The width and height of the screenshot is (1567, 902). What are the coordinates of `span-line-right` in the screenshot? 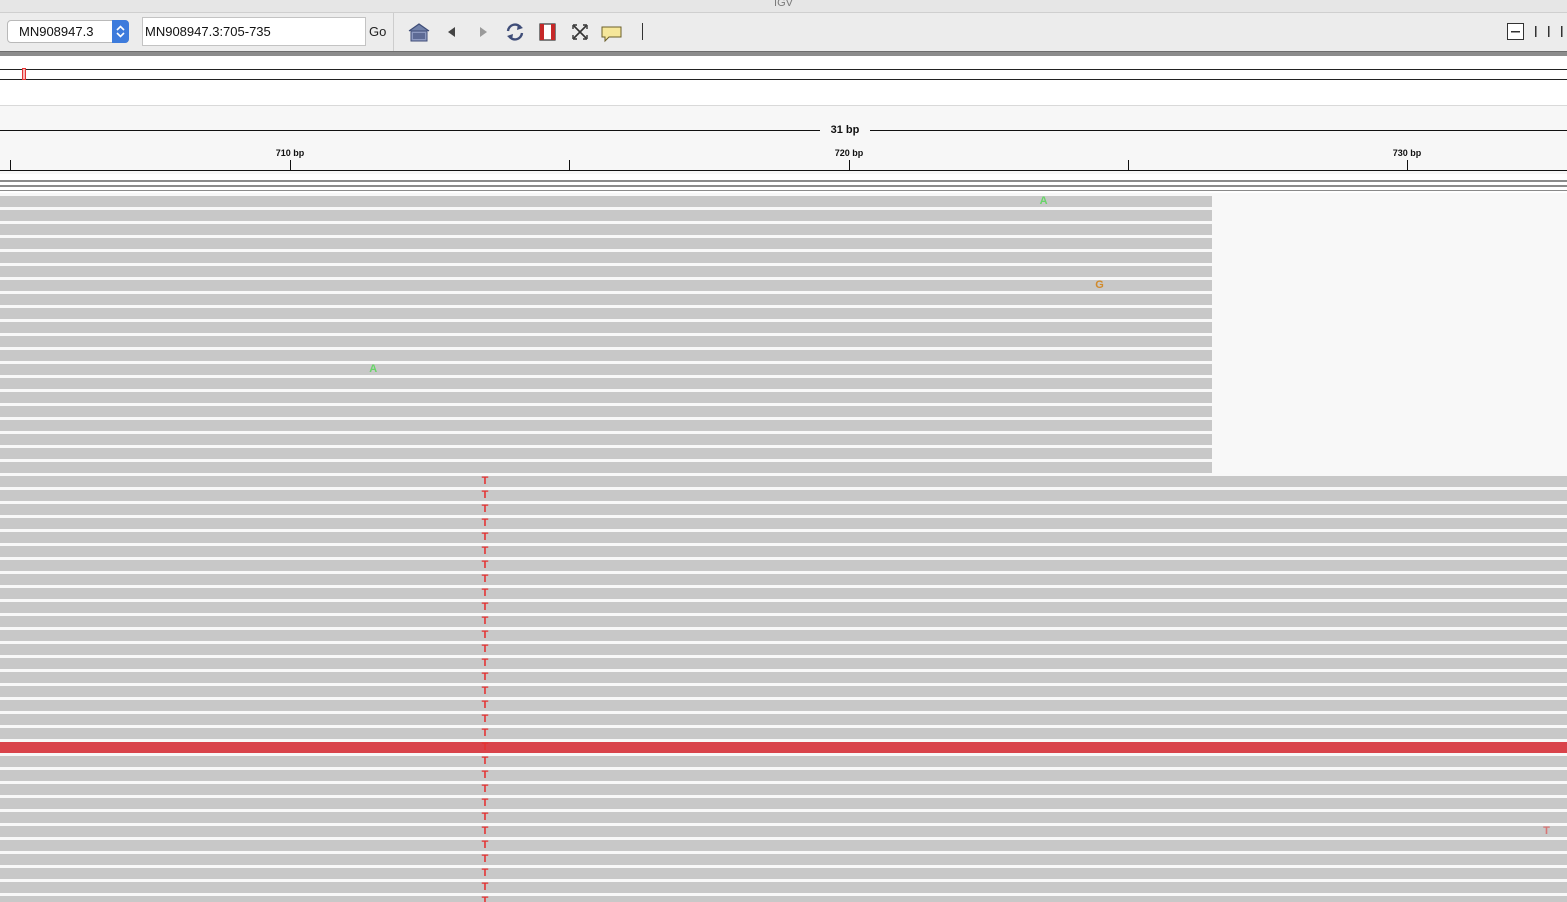 It's located at (1218, 130).